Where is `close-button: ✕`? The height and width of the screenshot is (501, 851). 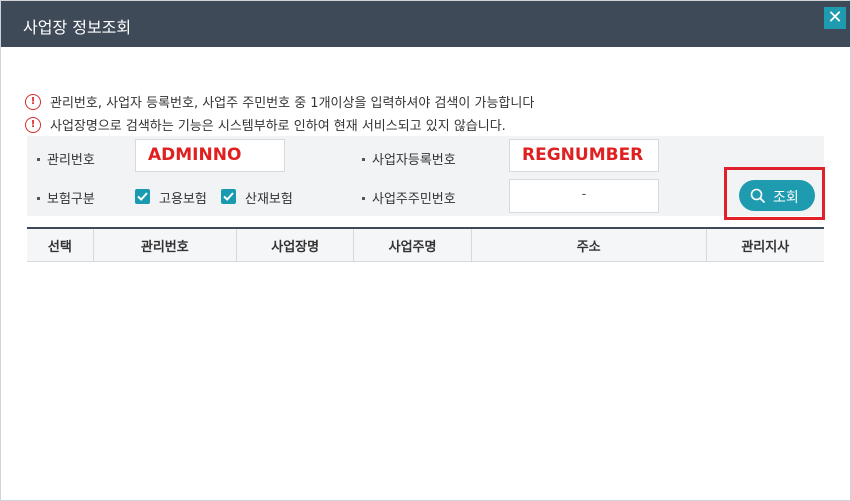 close-button: ✕ is located at coordinates (835, 18).